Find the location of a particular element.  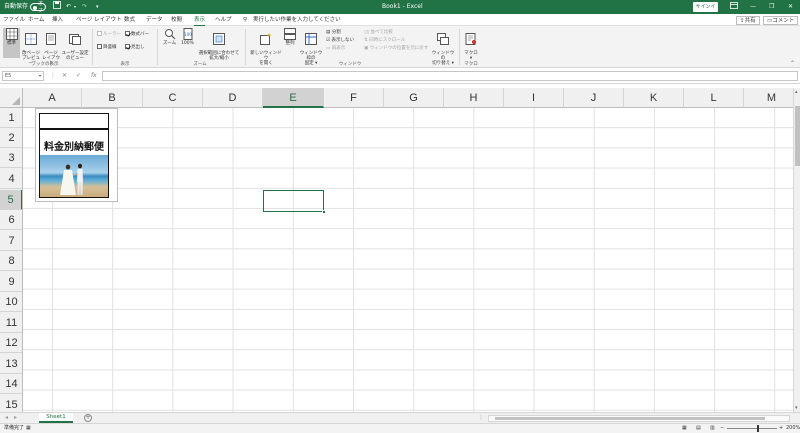

autosave-toggle: オフ is located at coordinates (38, 7).